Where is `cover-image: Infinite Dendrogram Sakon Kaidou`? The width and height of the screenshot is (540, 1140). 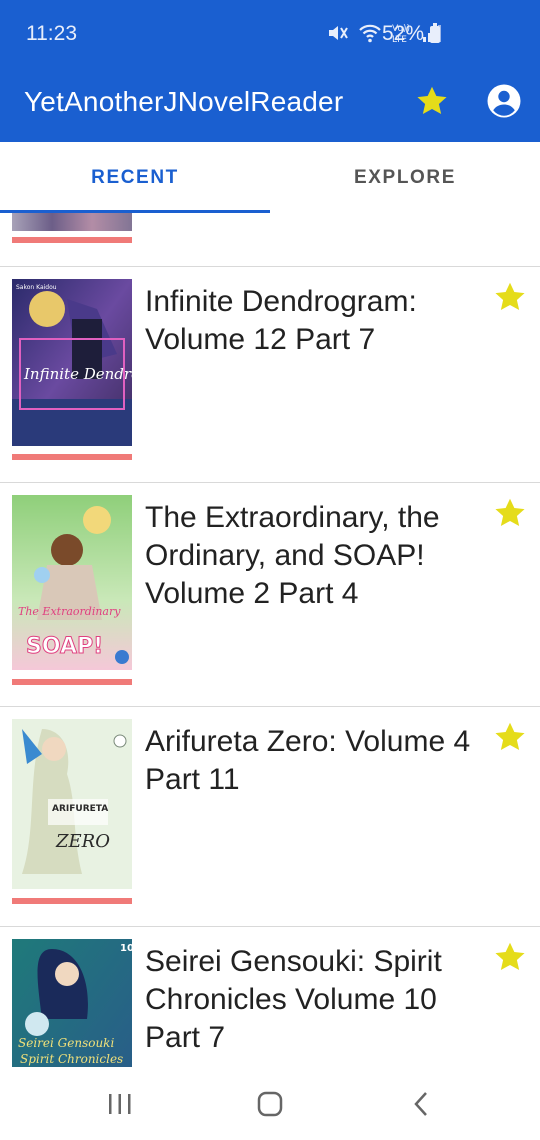 cover-image: Infinite Dendrogram Sakon Kaidou is located at coordinates (72, 362).